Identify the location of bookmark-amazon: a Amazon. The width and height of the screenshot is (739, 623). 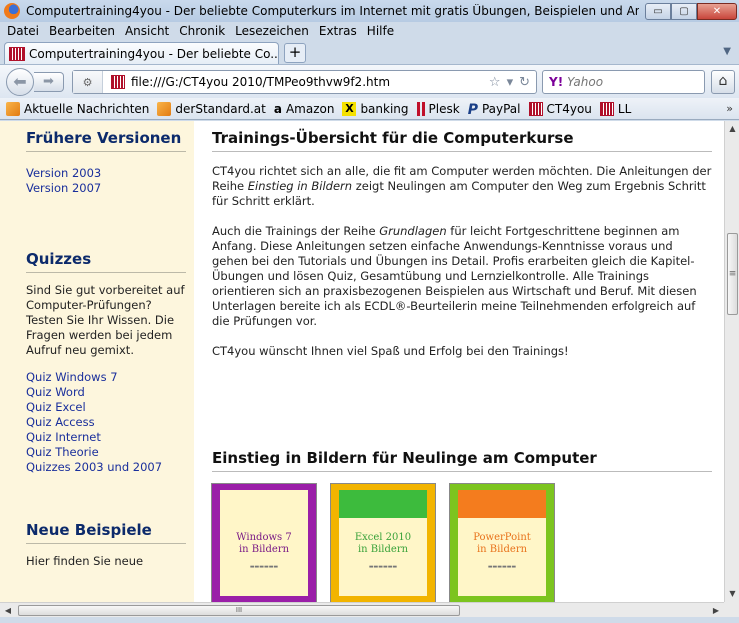
(304, 109).